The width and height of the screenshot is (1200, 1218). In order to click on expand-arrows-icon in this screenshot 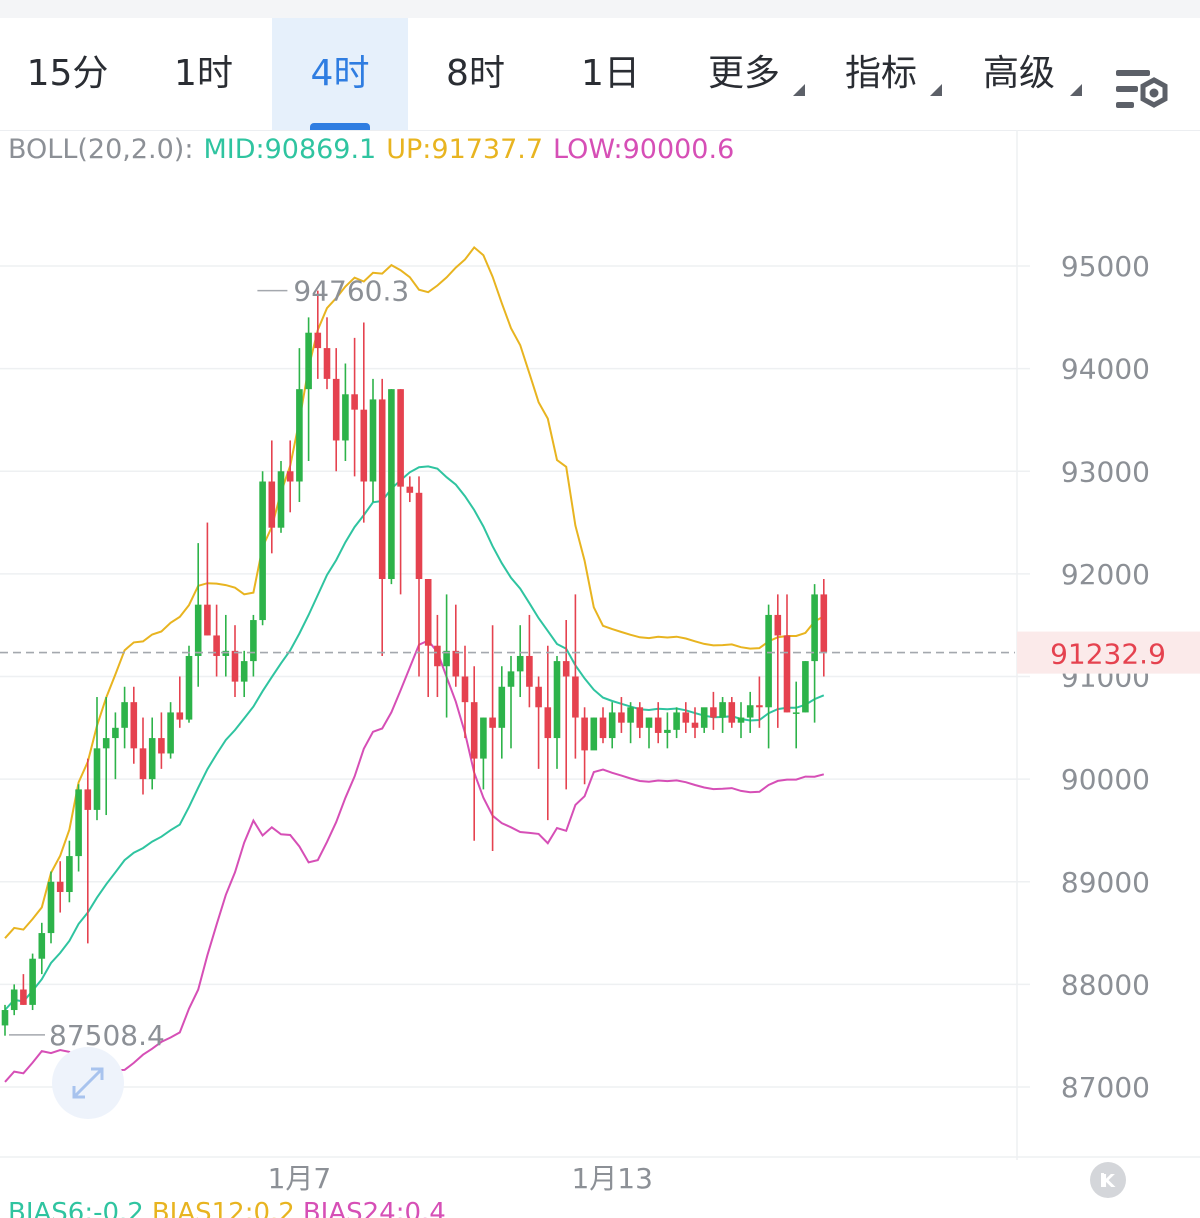, I will do `click(88, 1083)`.